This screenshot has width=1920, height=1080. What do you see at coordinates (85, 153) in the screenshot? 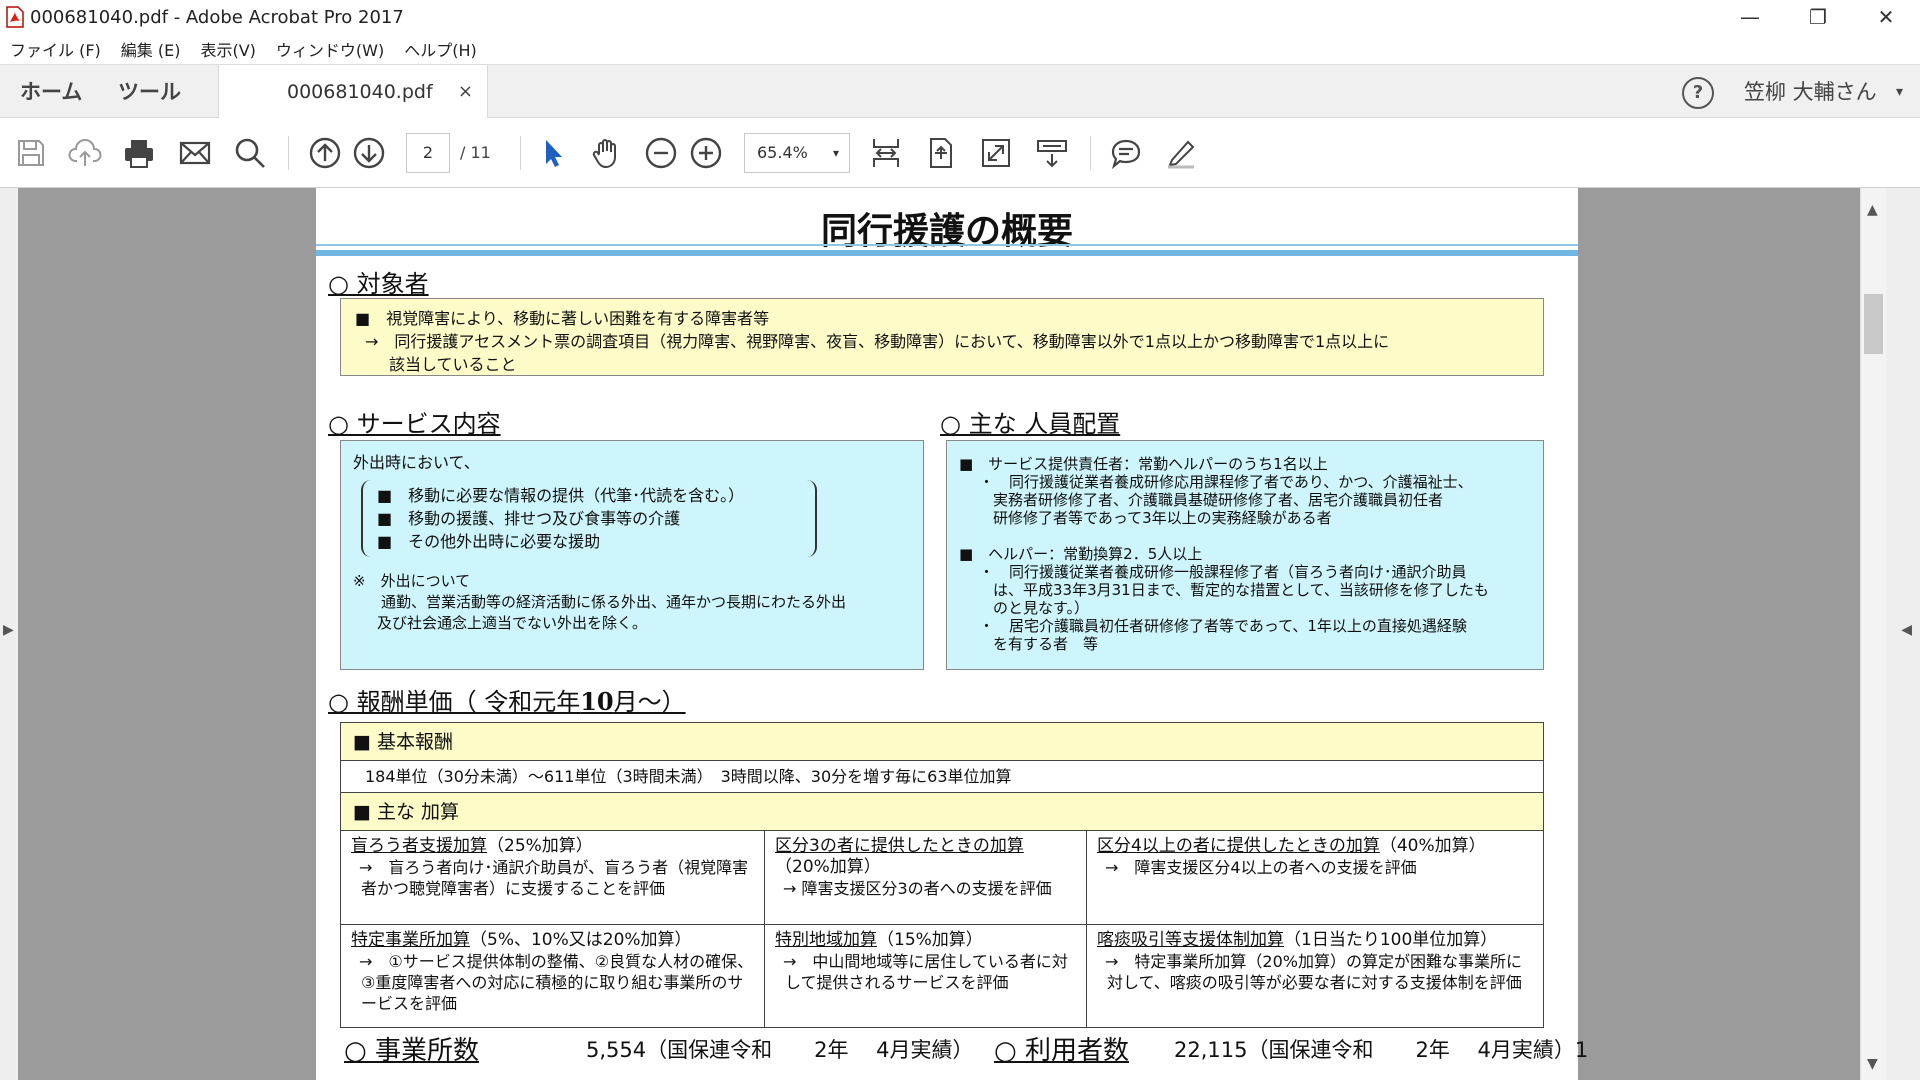
I see `cloud-upload-icon` at bounding box center [85, 153].